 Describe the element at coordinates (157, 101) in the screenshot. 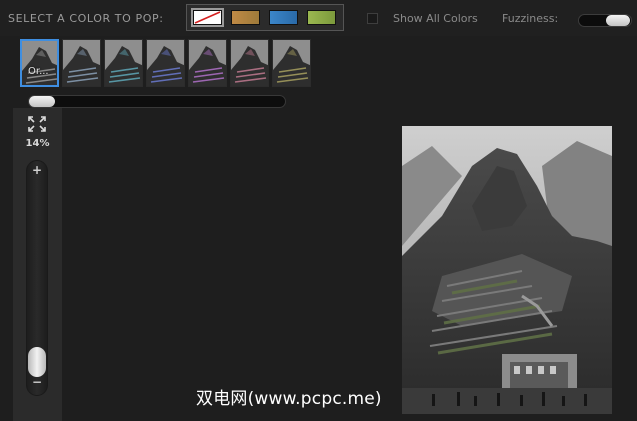

I see `thumbnail-scrollbar` at that location.